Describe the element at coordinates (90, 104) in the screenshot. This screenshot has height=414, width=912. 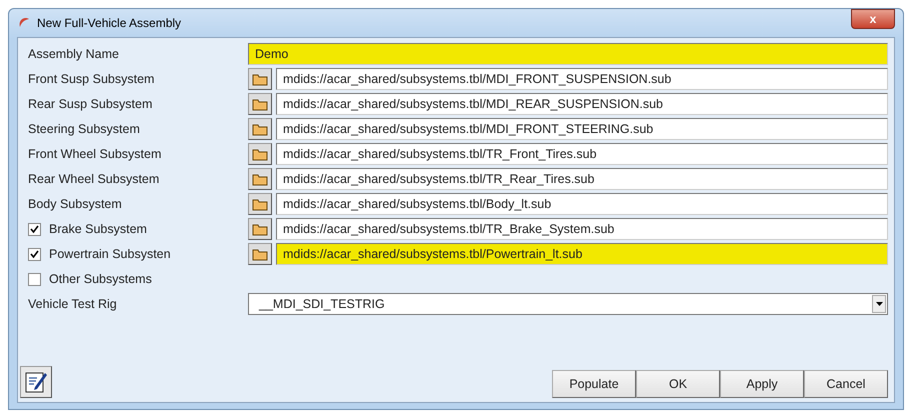
I see `field-label: Rear Susp Subsystem` at that location.